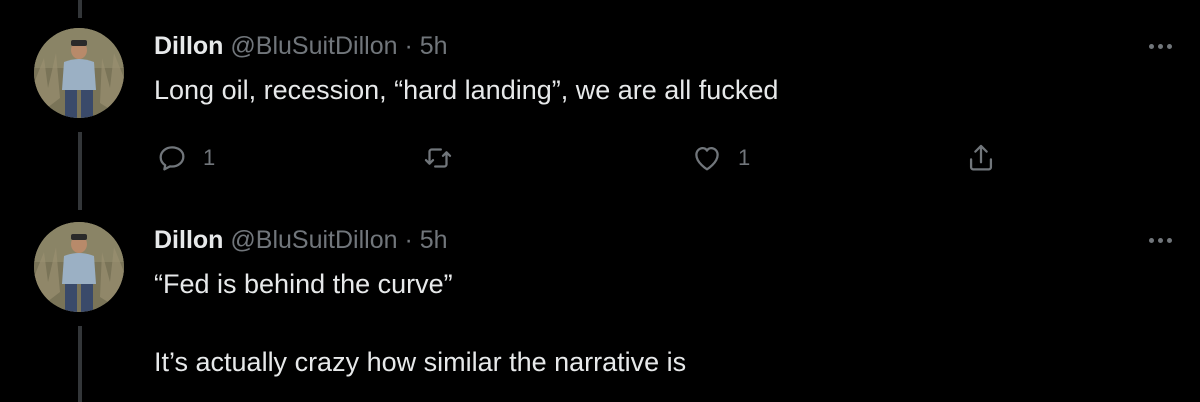 The height and width of the screenshot is (402, 1200). Describe the element at coordinates (600, 158) in the screenshot. I see `tweet-actions: 1 1` at that location.